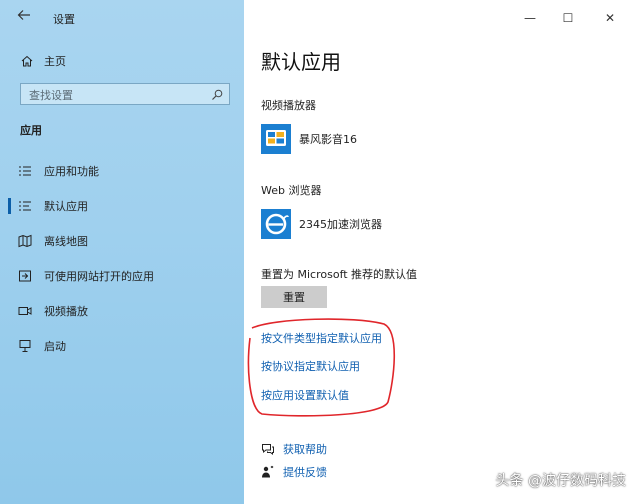  I want to click on section-label-apps: 应用, so click(31, 130).